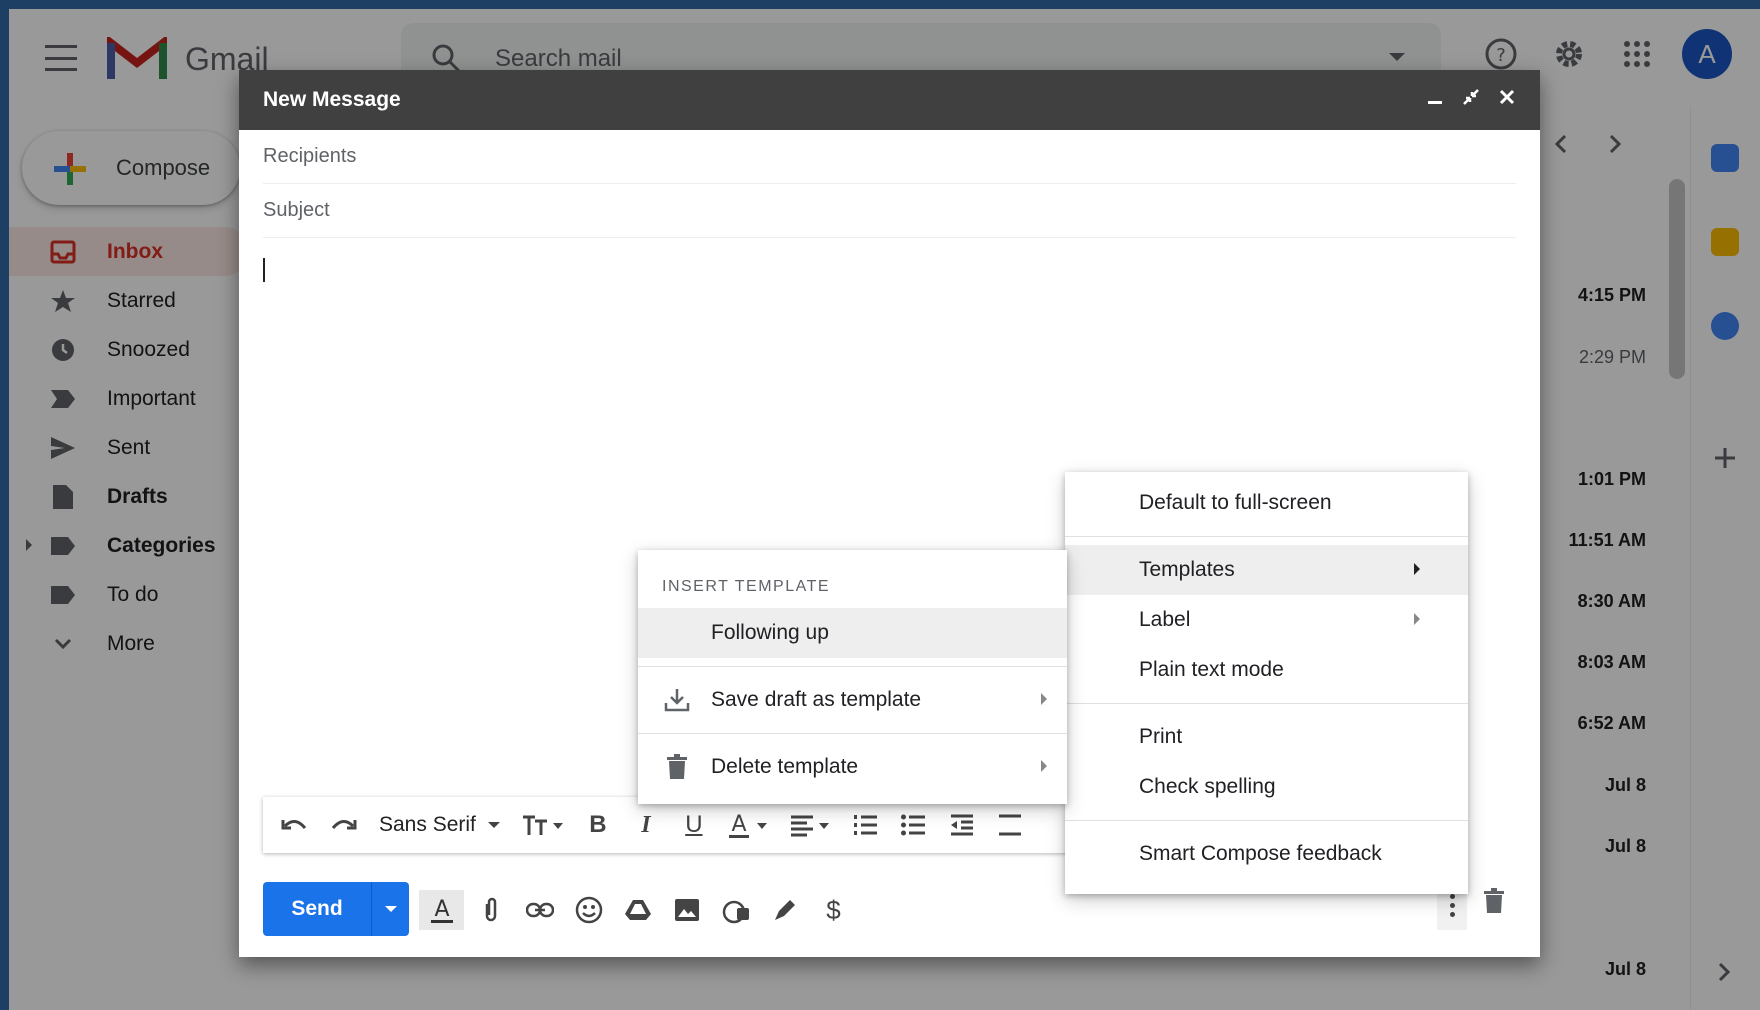 The image size is (1760, 1010). What do you see at coordinates (1260, 853) in the screenshot?
I see `menu-item-label: Smart Compose feedback` at bounding box center [1260, 853].